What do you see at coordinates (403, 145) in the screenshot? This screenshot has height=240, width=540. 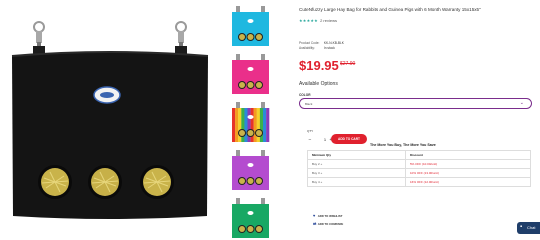 I see `tier-pricing-heading: The More You Buy, The More You Save` at bounding box center [403, 145].